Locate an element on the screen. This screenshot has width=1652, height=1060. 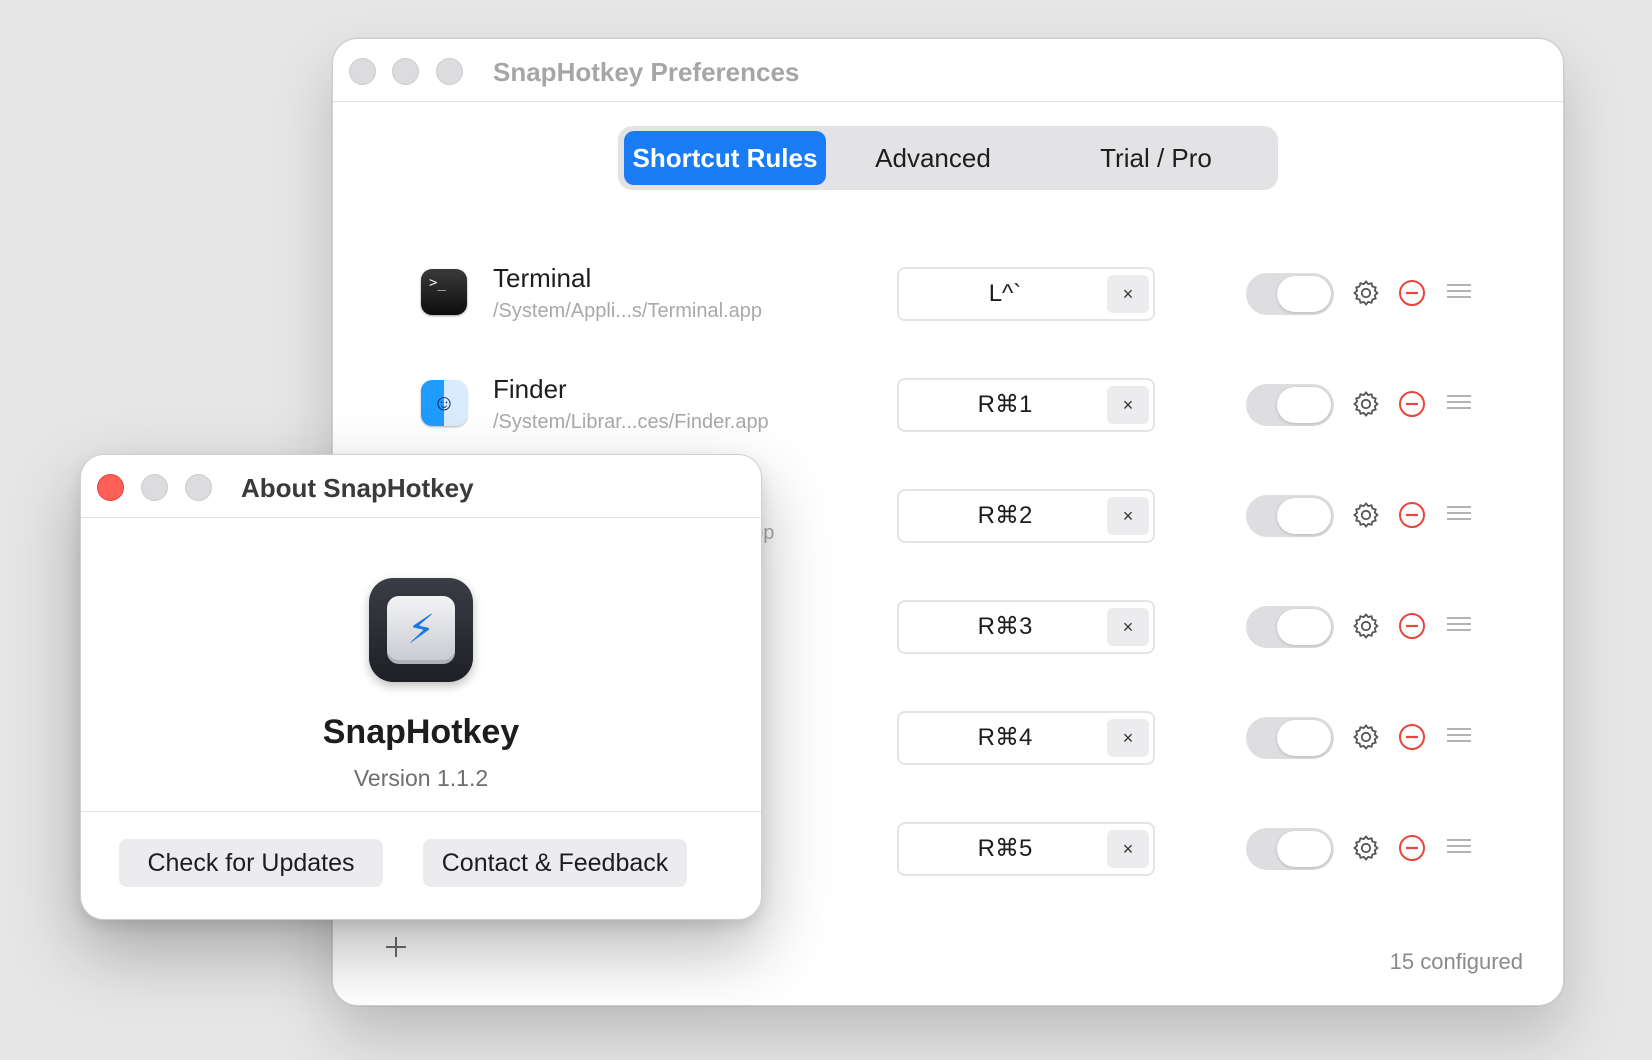
about-titlebar: About SnapHotkey is located at coordinates (421, 486).